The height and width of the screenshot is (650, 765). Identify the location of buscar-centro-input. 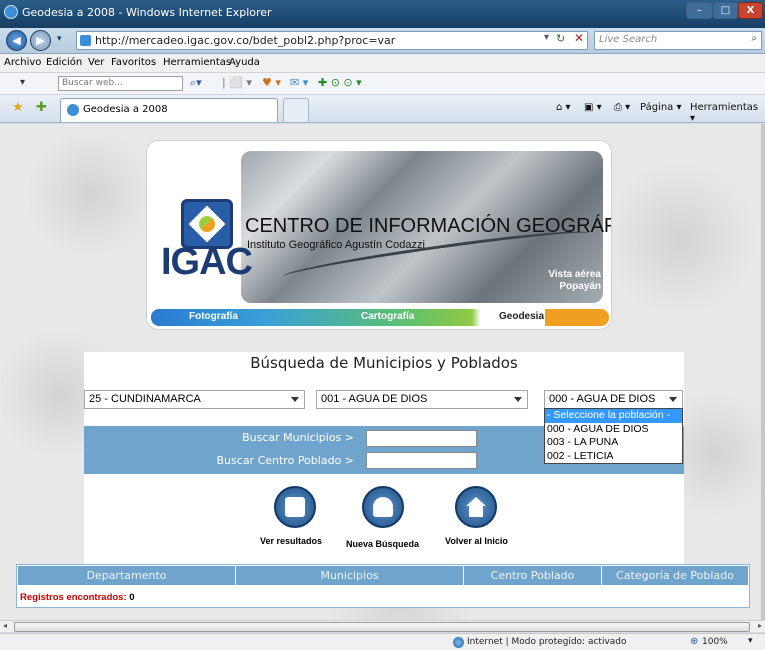
(421, 460).